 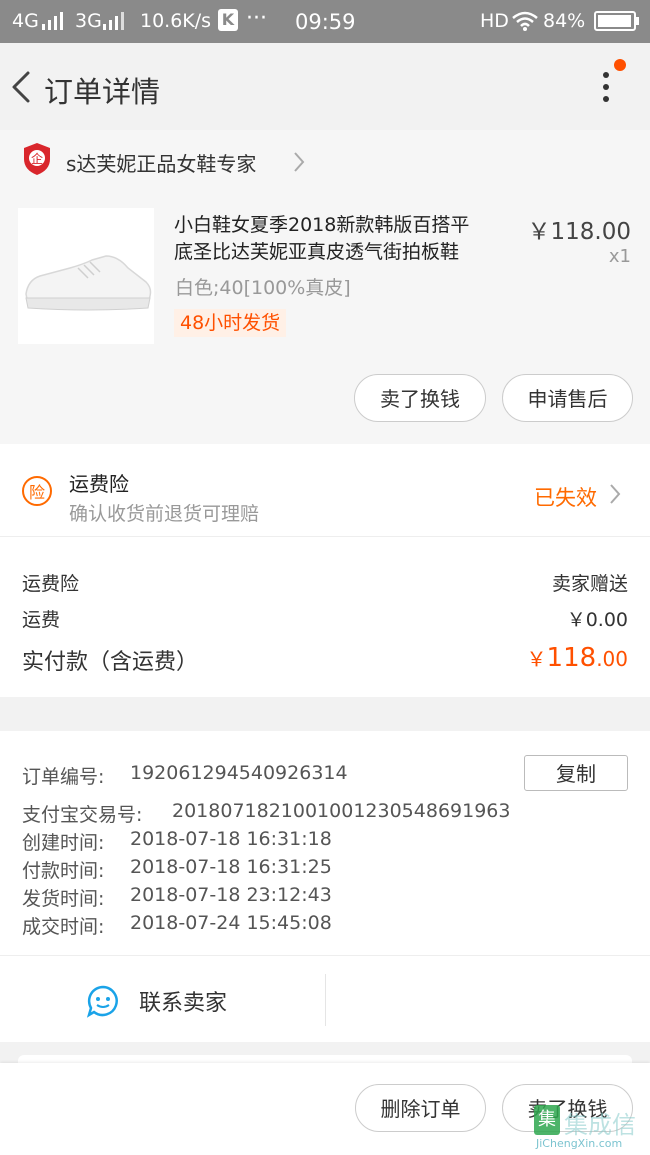 What do you see at coordinates (102, 1001) in the screenshot?
I see `chat-bubble-icon` at bounding box center [102, 1001].